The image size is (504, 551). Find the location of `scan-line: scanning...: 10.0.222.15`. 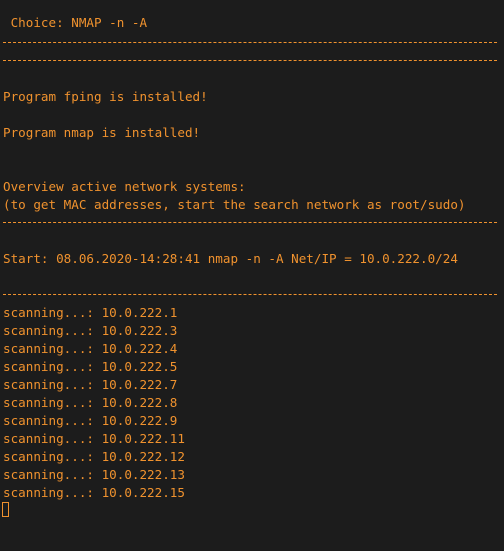

scan-line: scanning...: 10.0.222.15 is located at coordinates (94, 492).